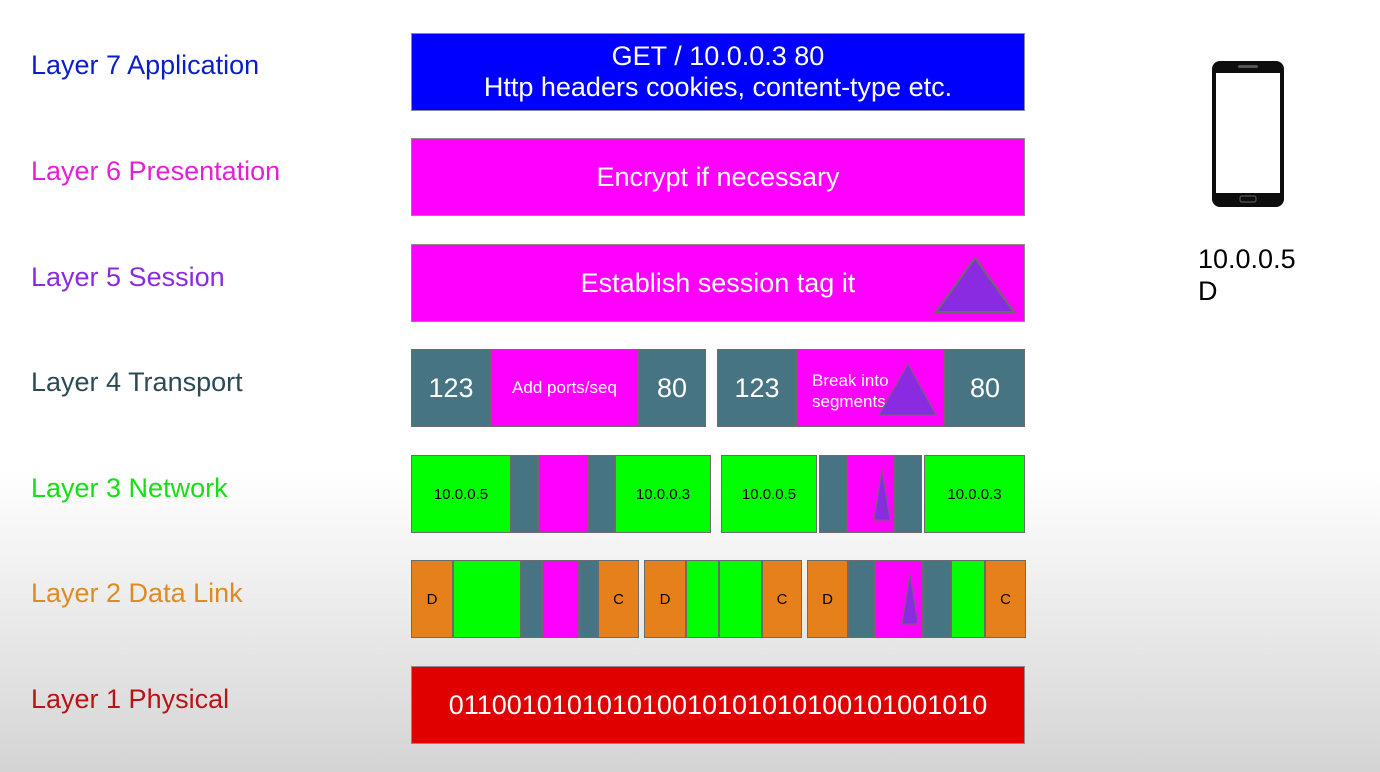  What do you see at coordinates (524, 494) in the screenshot?
I see `packet-1-port-block` at bounding box center [524, 494].